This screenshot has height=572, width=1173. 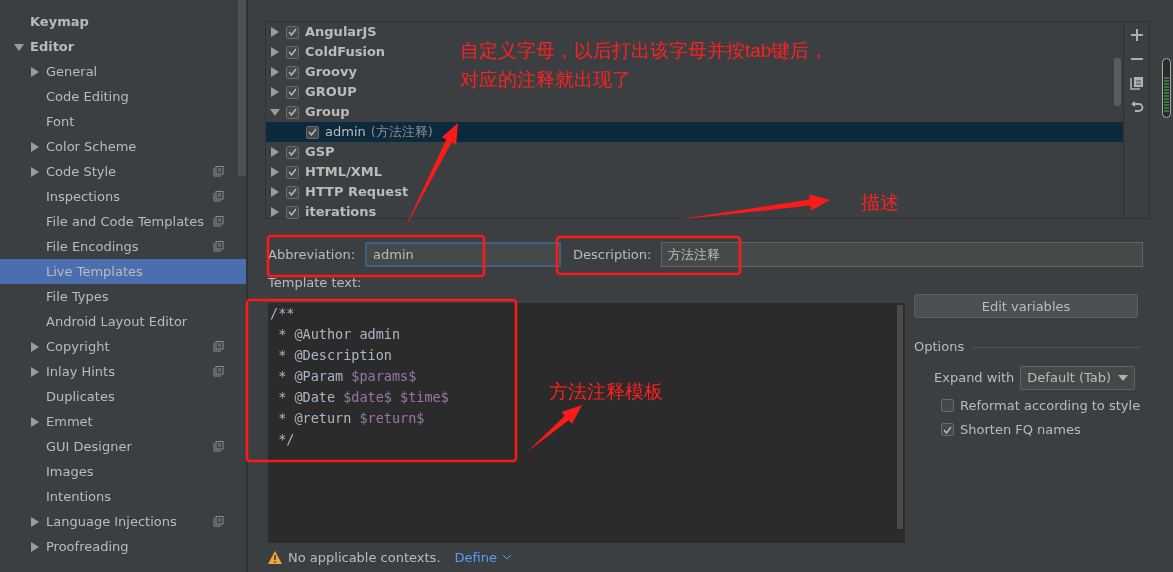 I want to click on undo-icon, so click(x=1136, y=107).